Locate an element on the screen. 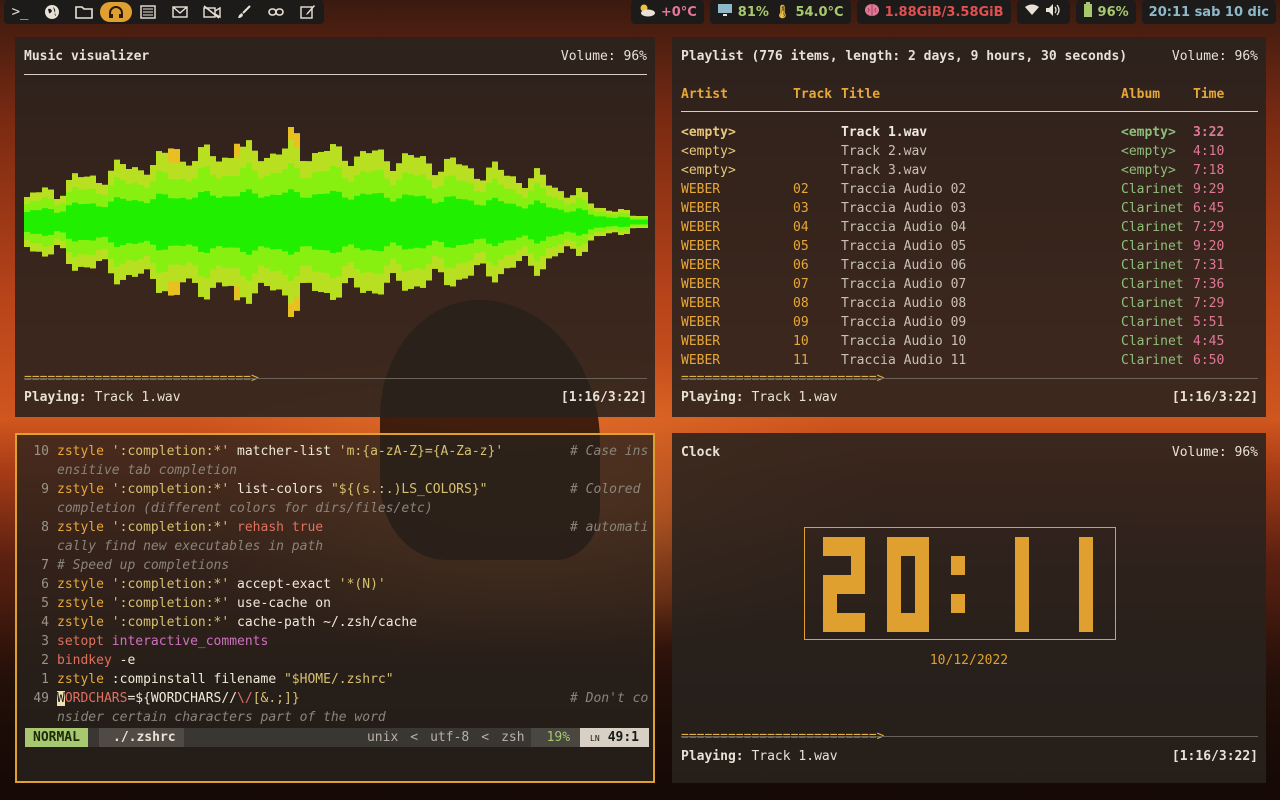 This screenshot has height=800, width=1280. cpu-widget: 81% 🌡︎ 54.0°C is located at coordinates (780, 12).